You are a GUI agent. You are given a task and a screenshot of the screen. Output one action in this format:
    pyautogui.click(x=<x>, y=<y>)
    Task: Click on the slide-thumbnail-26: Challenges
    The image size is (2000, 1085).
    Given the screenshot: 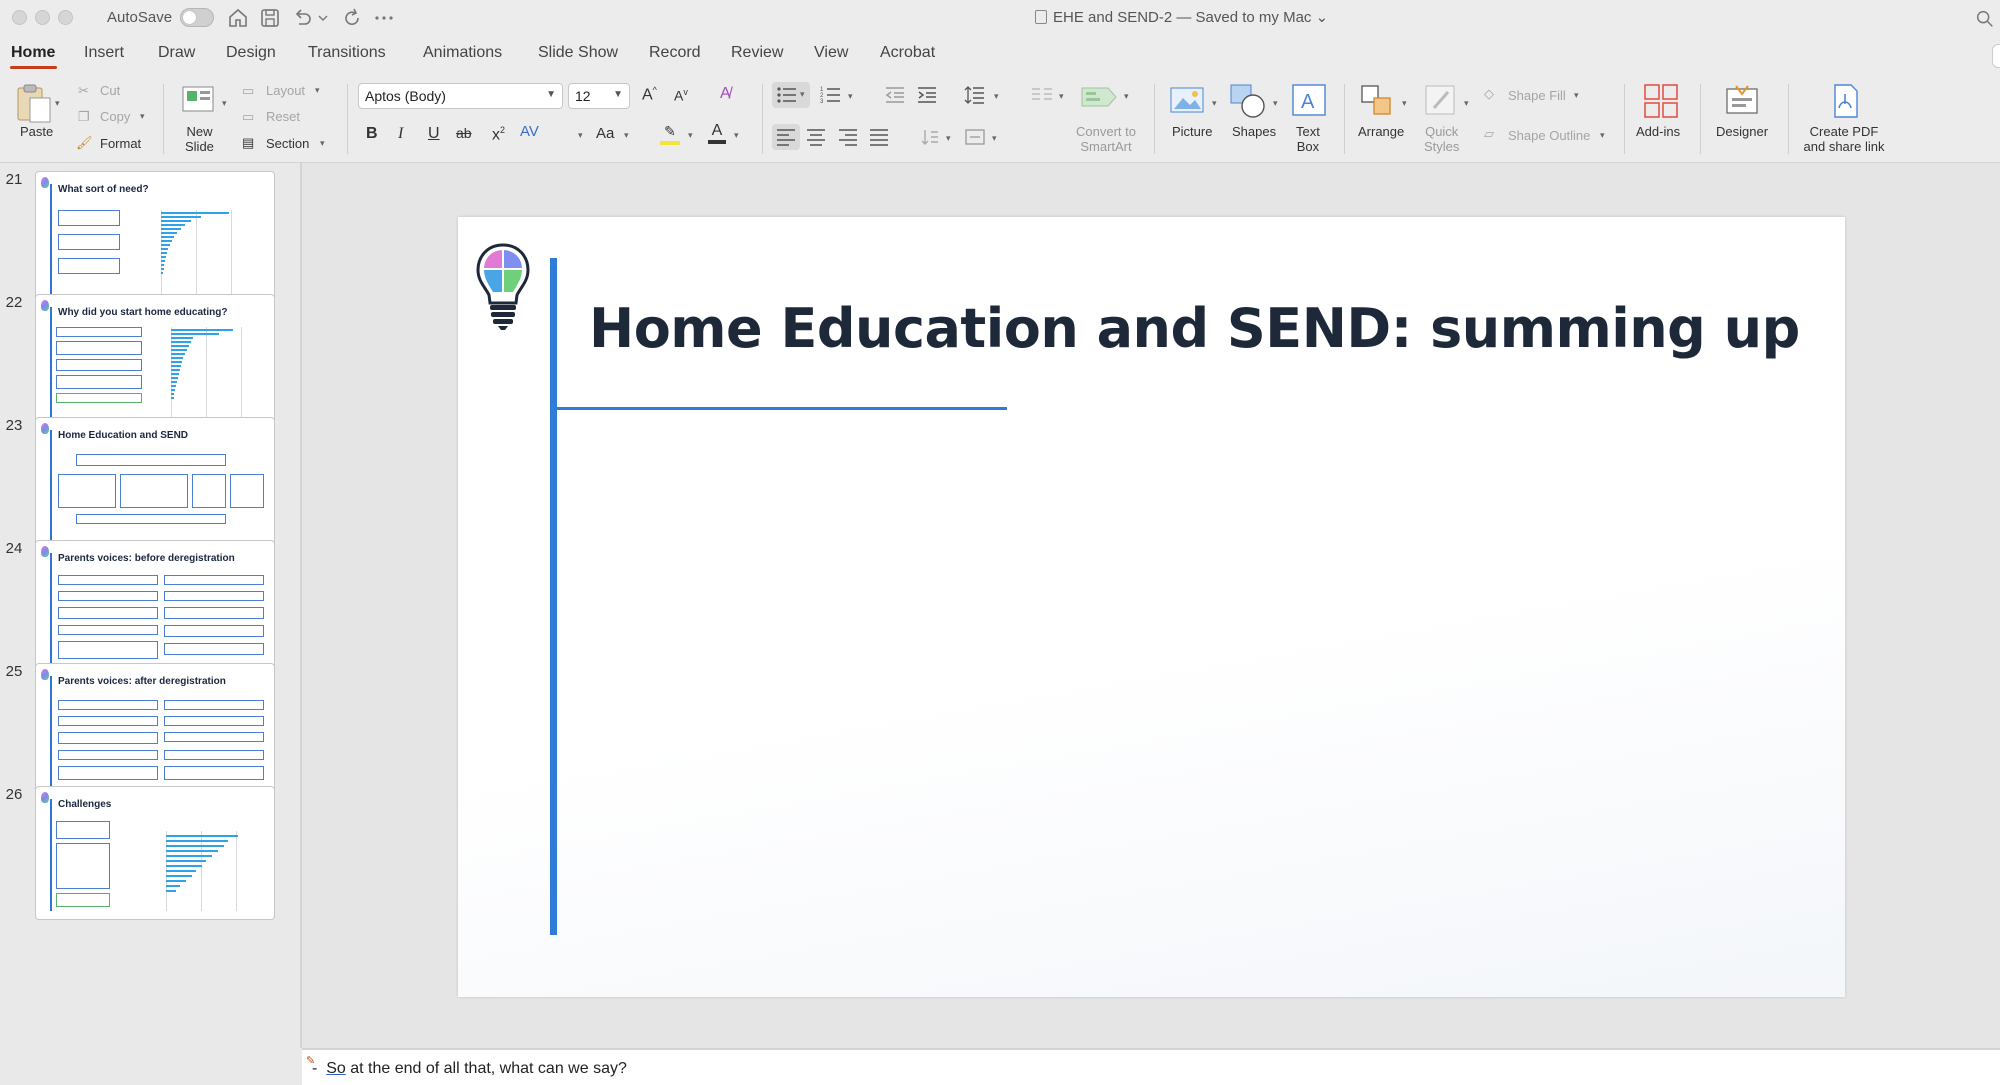 What is the action you would take?
    pyautogui.click(x=155, y=853)
    